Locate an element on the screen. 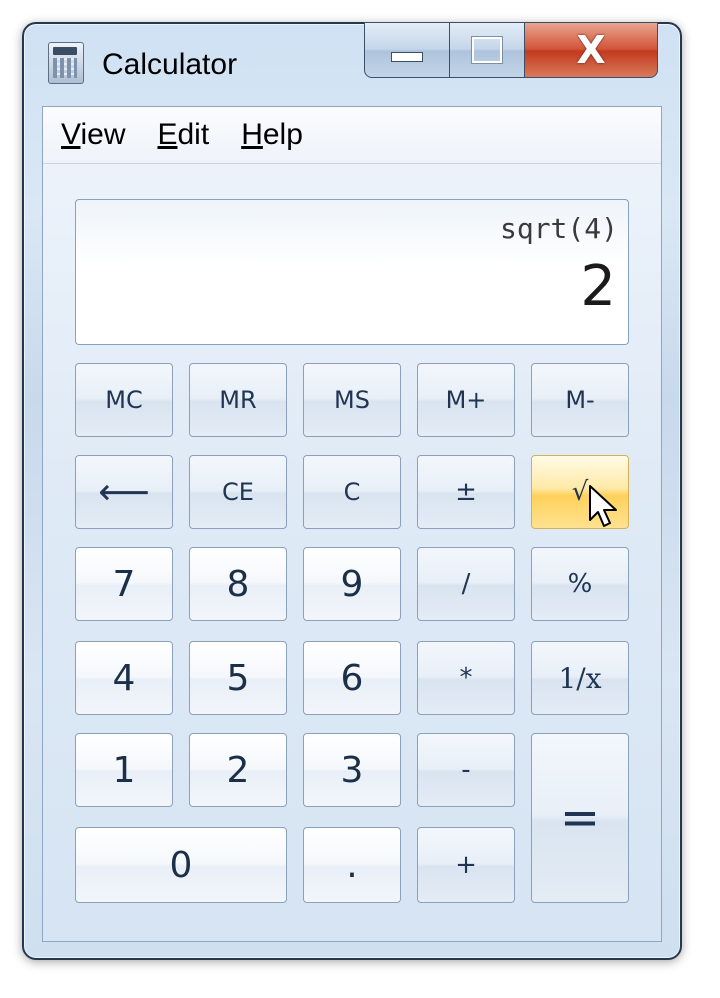  digit-0-button: 0 is located at coordinates (181, 865).